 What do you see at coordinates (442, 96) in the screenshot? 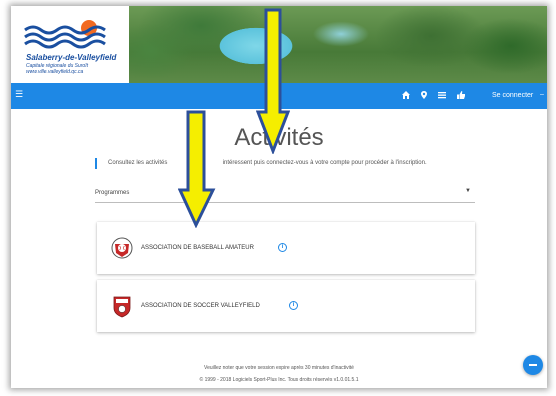
I see `list-icon` at bounding box center [442, 96].